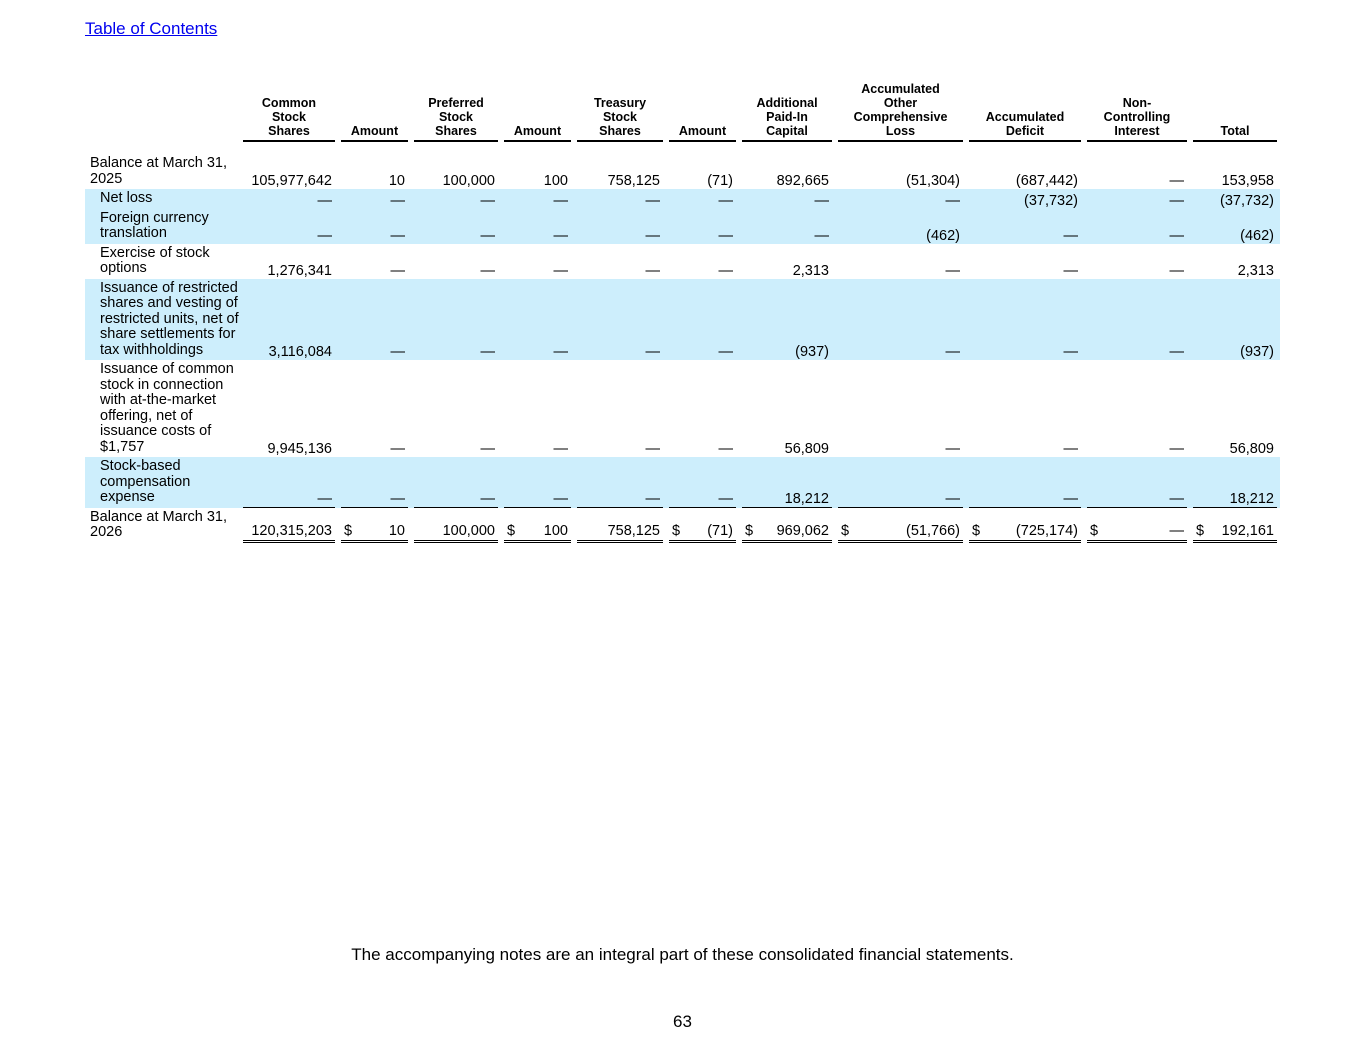 Image resolution: width=1365 pixels, height=1055 pixels. I want to click on value-cell: 153,958, so click(1235, 171).